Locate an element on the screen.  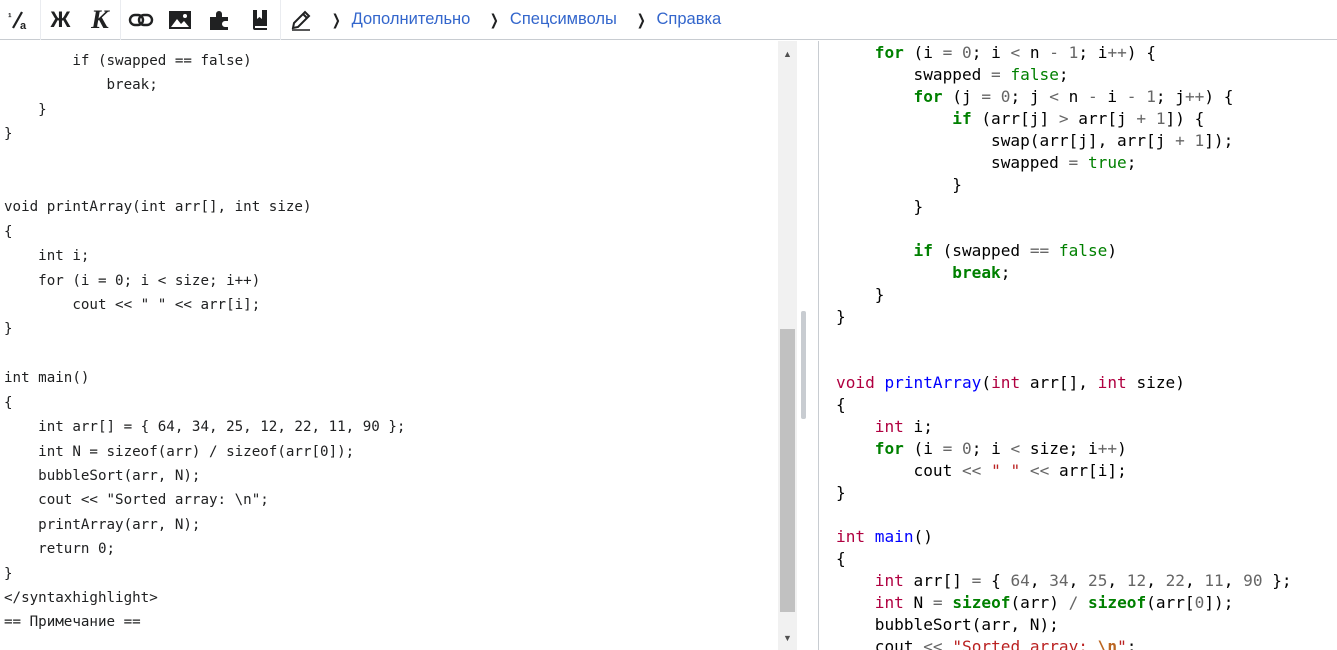
svg-text: ¹ is located at coordinates (10, 18).